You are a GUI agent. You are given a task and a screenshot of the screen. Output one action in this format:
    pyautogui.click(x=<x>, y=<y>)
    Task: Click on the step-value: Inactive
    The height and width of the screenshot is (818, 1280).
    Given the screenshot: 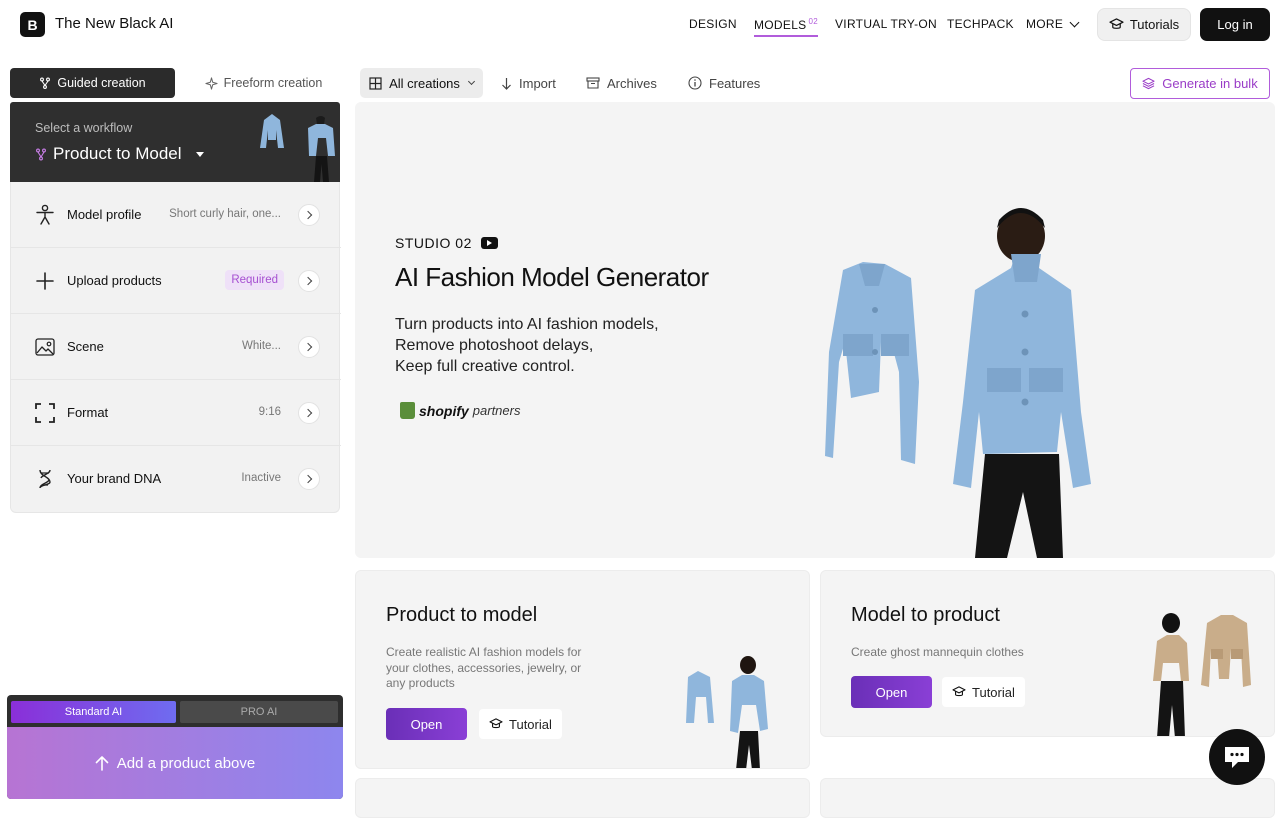 What is the action you would take?
    pyautogui.click(x=261, y=478)
    